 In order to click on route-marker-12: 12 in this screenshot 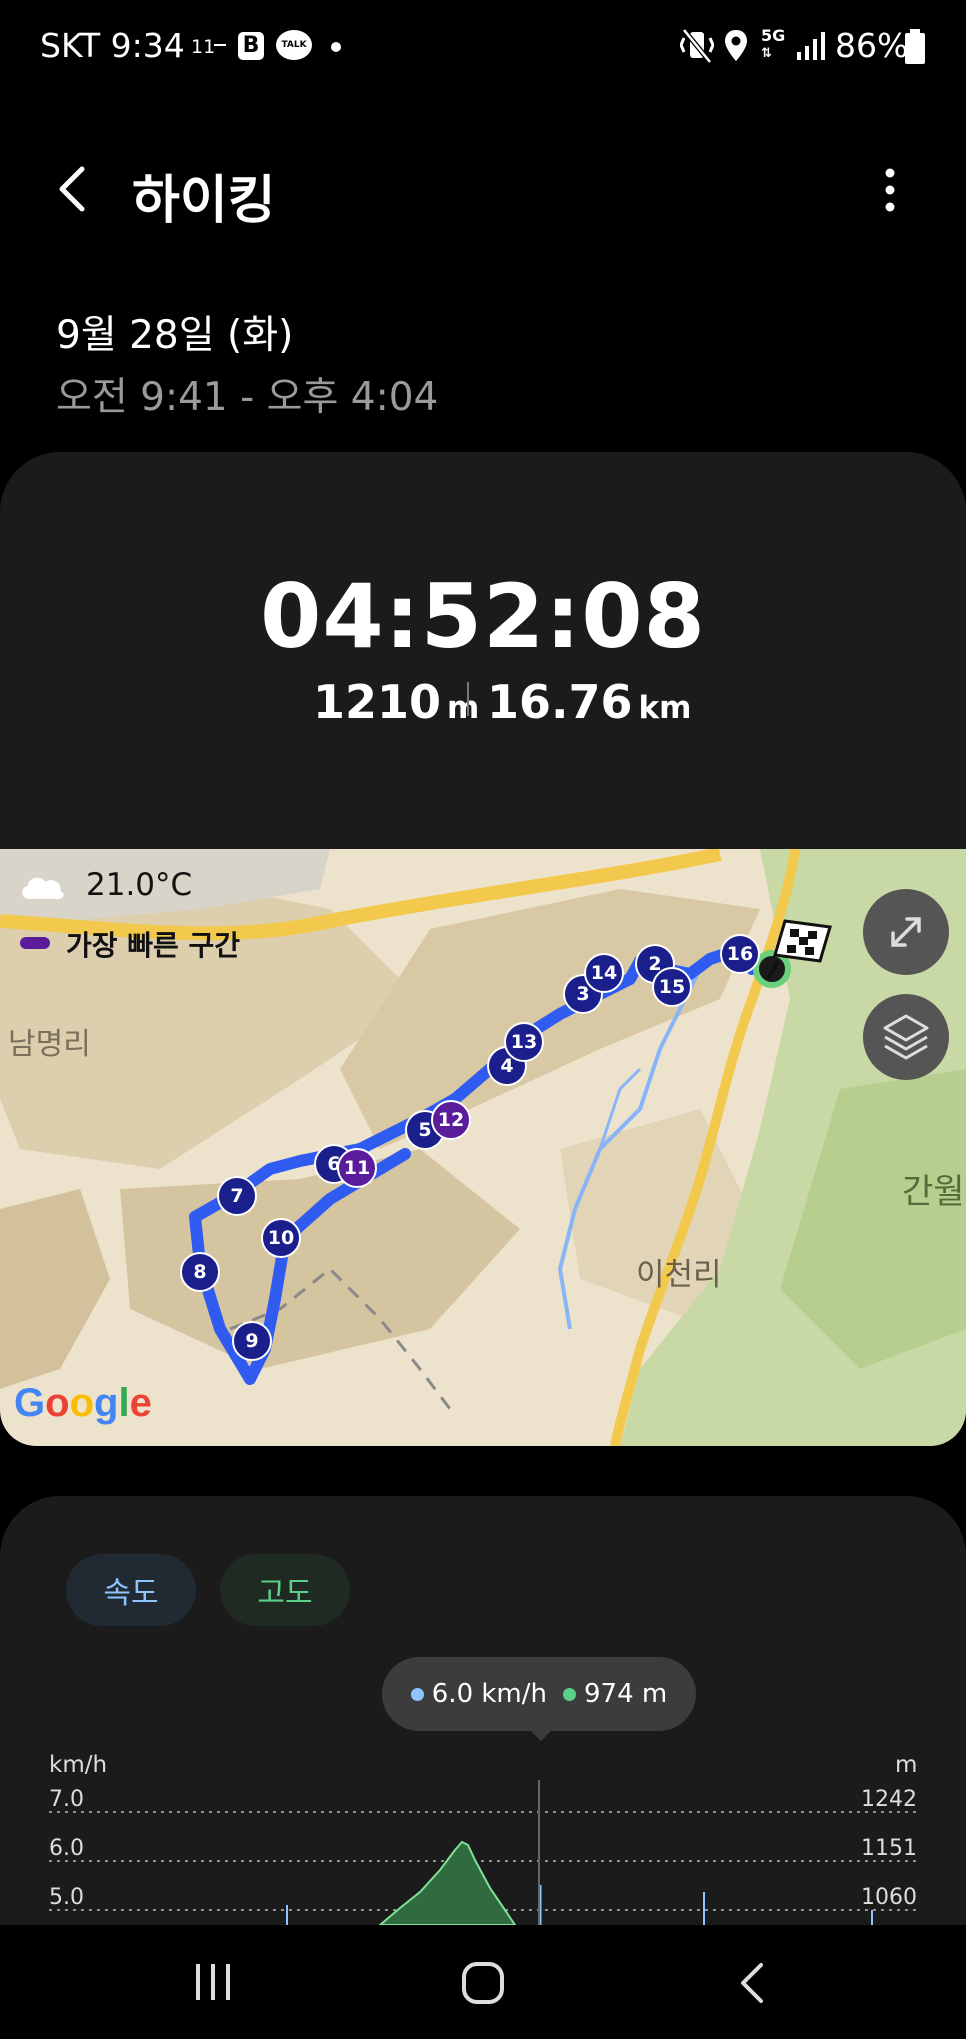, I will do `click(451, 1120)`.